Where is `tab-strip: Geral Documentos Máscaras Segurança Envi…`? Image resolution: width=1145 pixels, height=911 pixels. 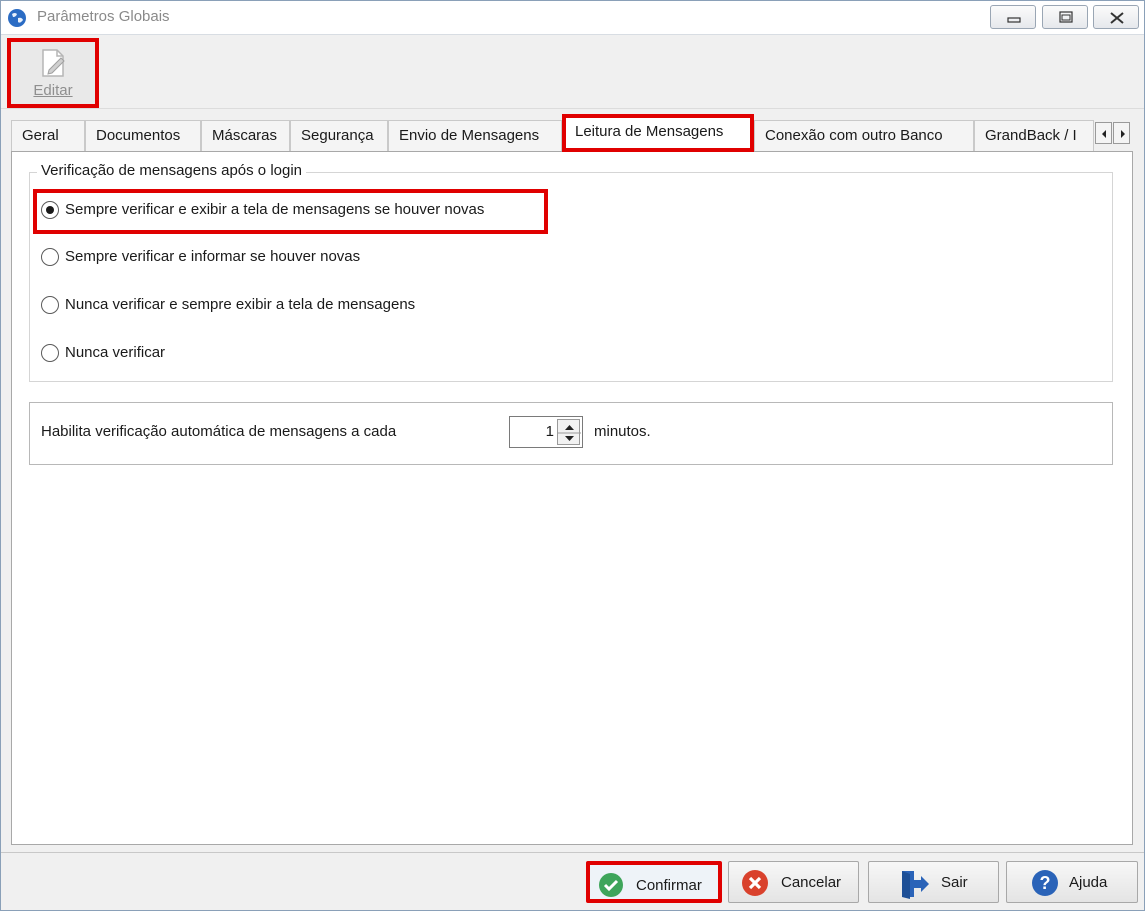
tab-strip: Geral Documentos Máscaras Segurança Envi… is located at coordinates (573, 133).